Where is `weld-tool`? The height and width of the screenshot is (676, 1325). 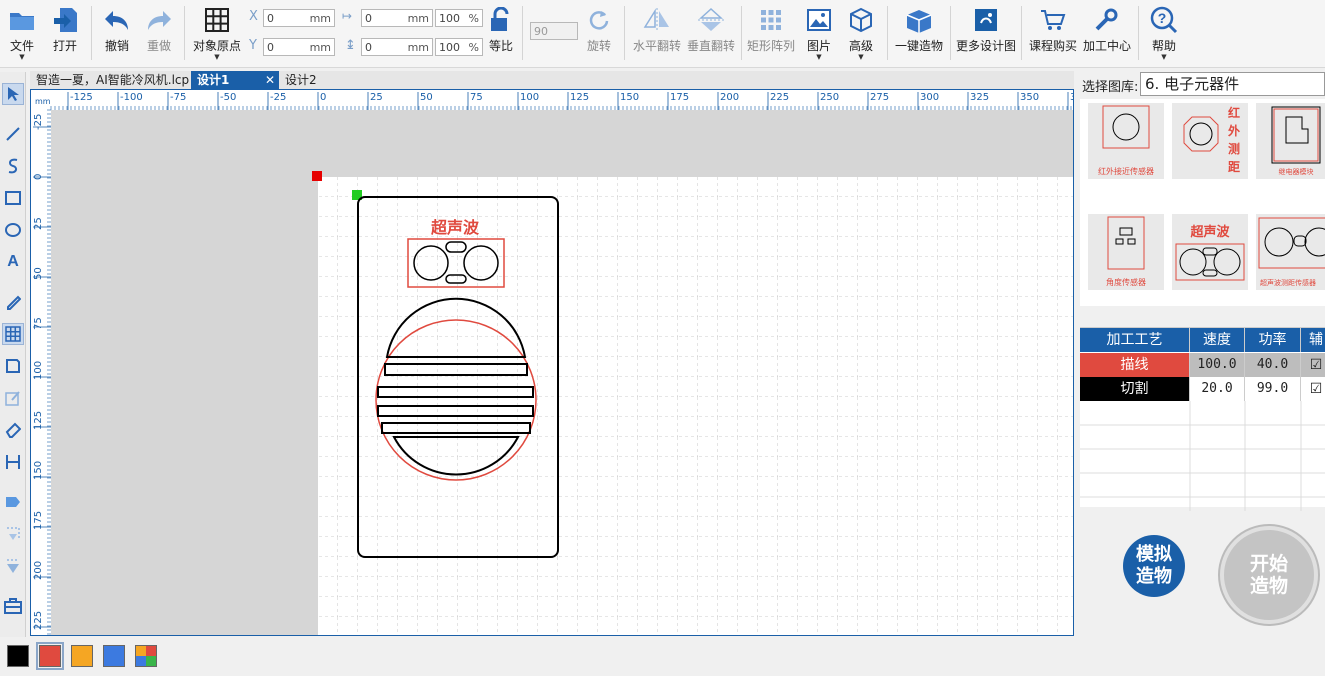
weld-tool is located at coordinates (13, 534).